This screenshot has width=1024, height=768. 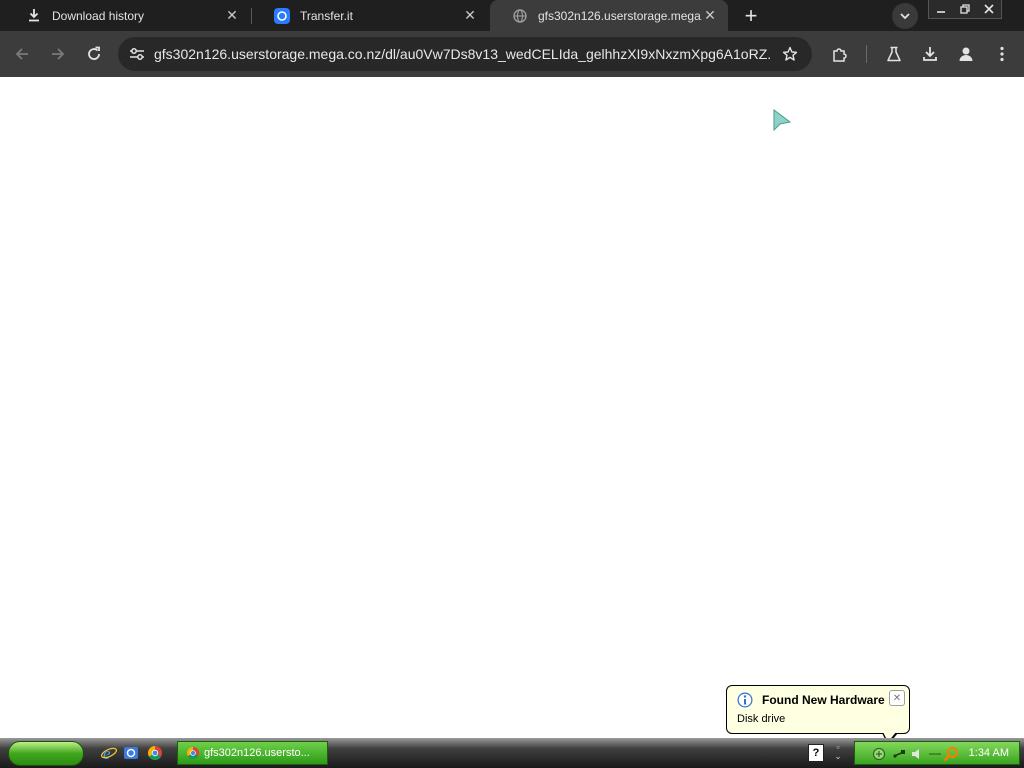 I want to click on arrow-left-icon, so click(x=21, y=54).